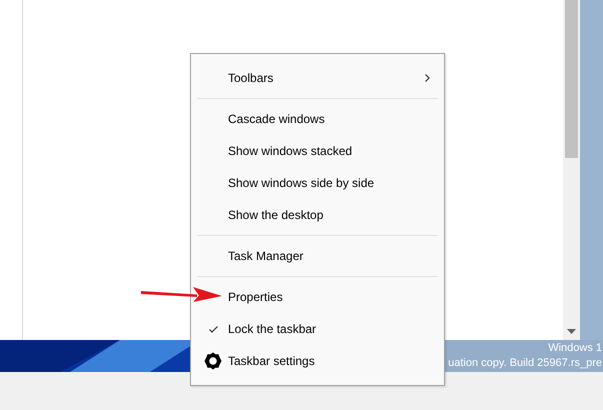 Image resolution: width=603 pixels, height=410 pixels. Describe the element at coordinates (317, 119) in the screenshot. I see `menu-item: Cascade windows` at that location.